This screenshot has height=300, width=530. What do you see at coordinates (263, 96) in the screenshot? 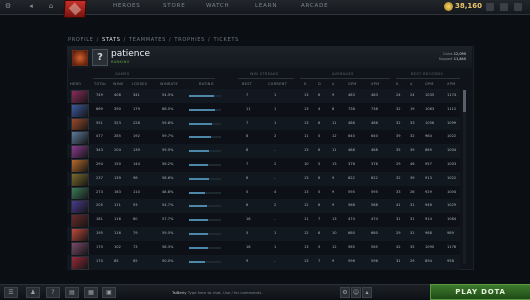
I see `table-row: 749 408 341 54.5% 7 1 13 6 9 483 483 24 24 1035 1174` at bounding box center [263, 96].